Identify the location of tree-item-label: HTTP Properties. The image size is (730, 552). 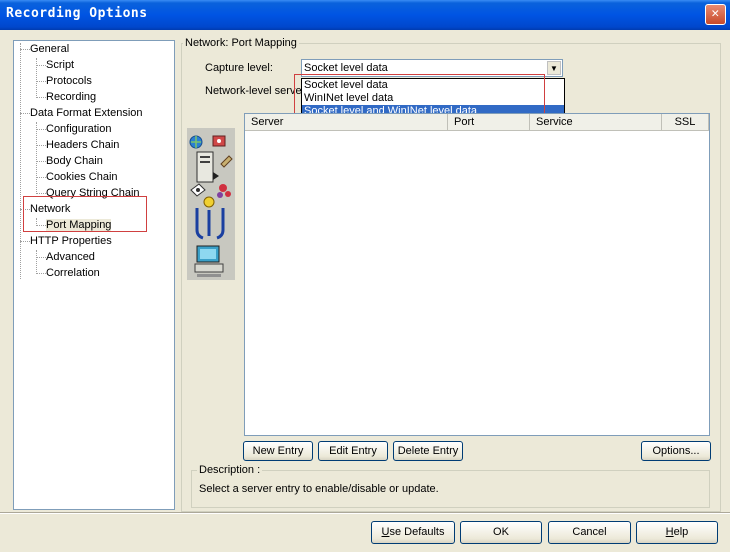
(71, 241).